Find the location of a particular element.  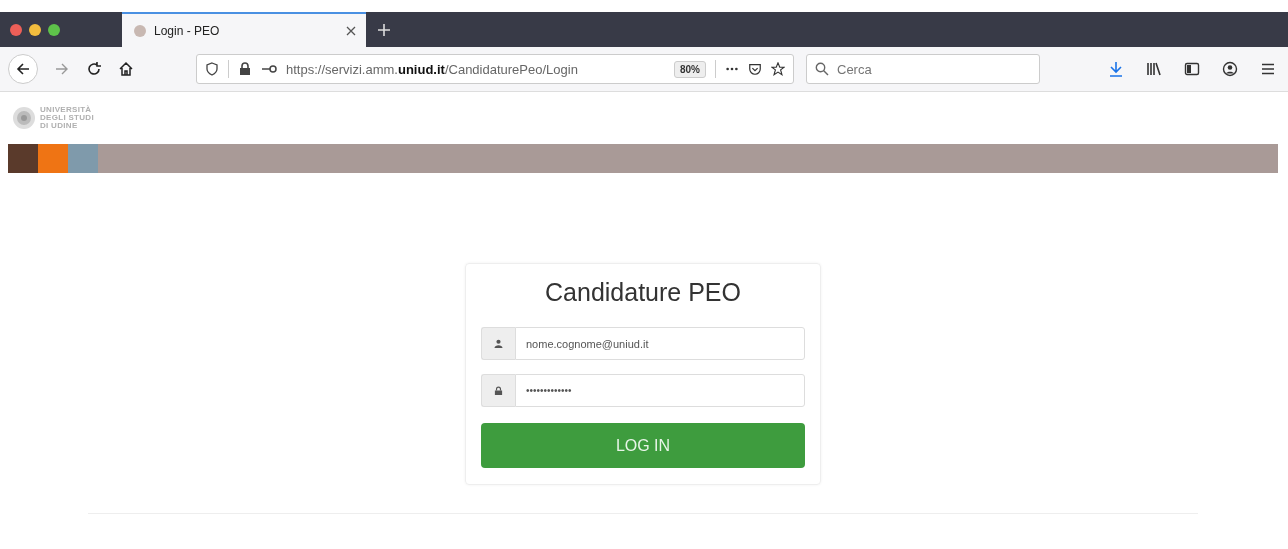

address-bar: https://servizi.amm.uniud.it/CandidaturePeo/Login 80% is located at coordinates (495, 69).